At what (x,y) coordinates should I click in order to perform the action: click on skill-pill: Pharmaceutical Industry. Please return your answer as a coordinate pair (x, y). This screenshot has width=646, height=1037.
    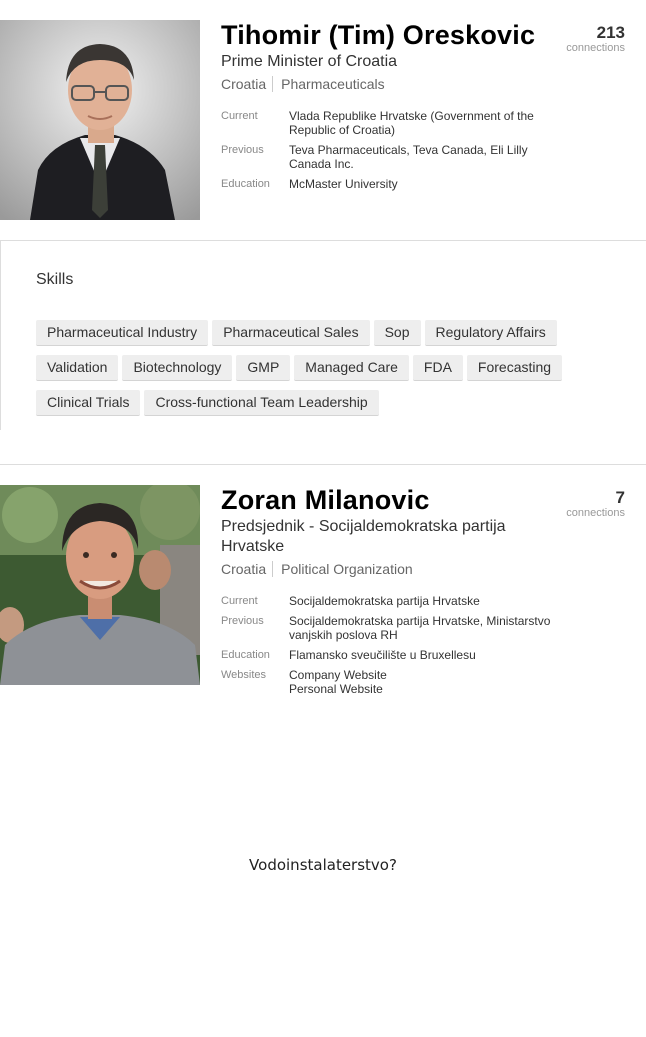
    Looking at the image, I should click on (122, 333).